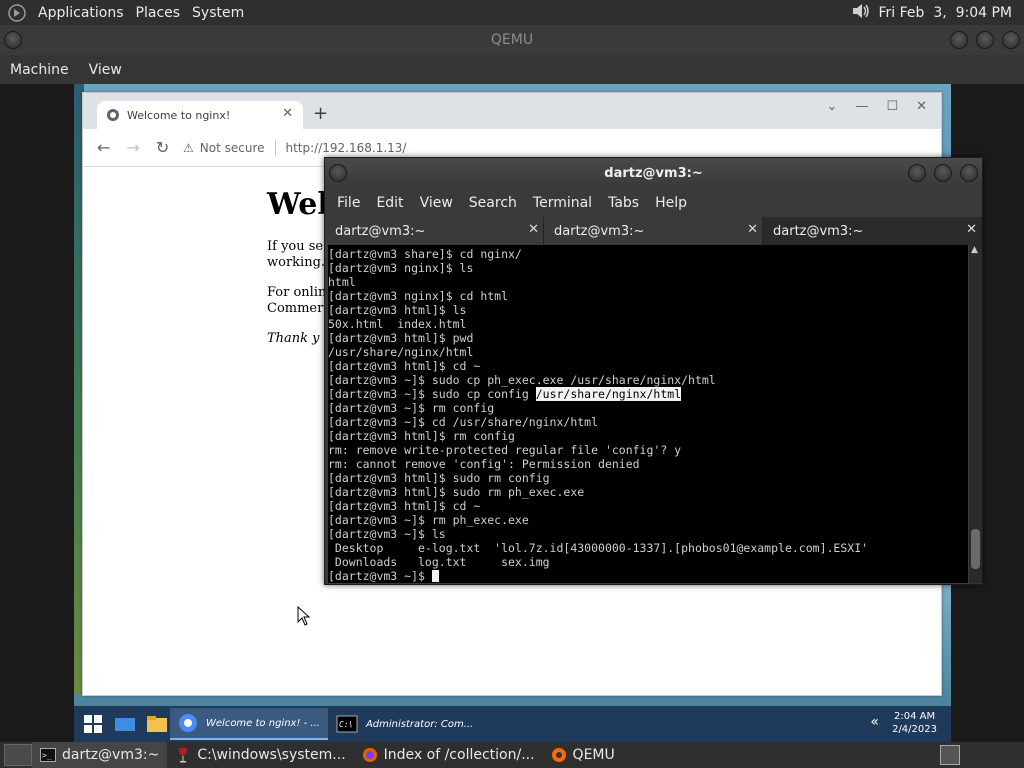 The width and height of the screenshot is (1024, 768). I want to click on chevron-left-icon: «, so click(874, 722).